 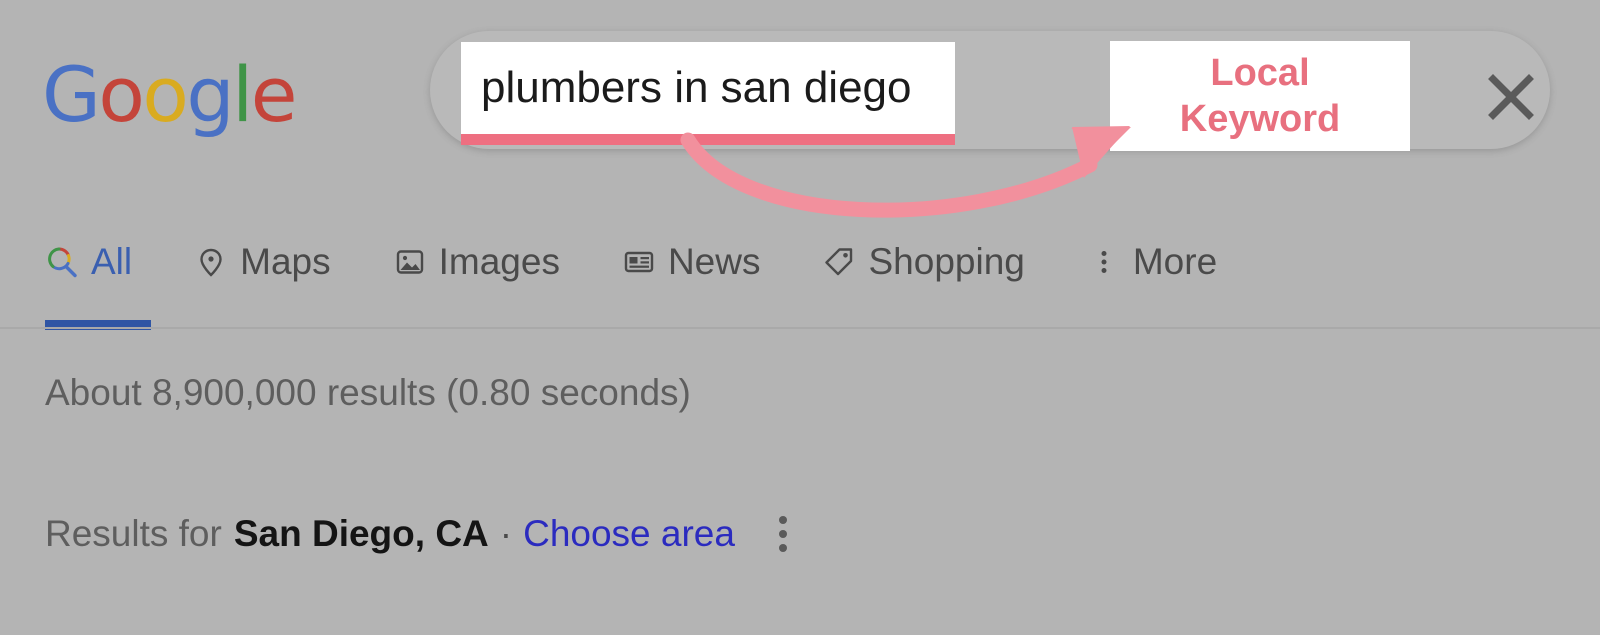 What do you see at coordinates (274, 94) in the screenshot?
I see `logo-letter-e: e` at bounding box center [274, 94].